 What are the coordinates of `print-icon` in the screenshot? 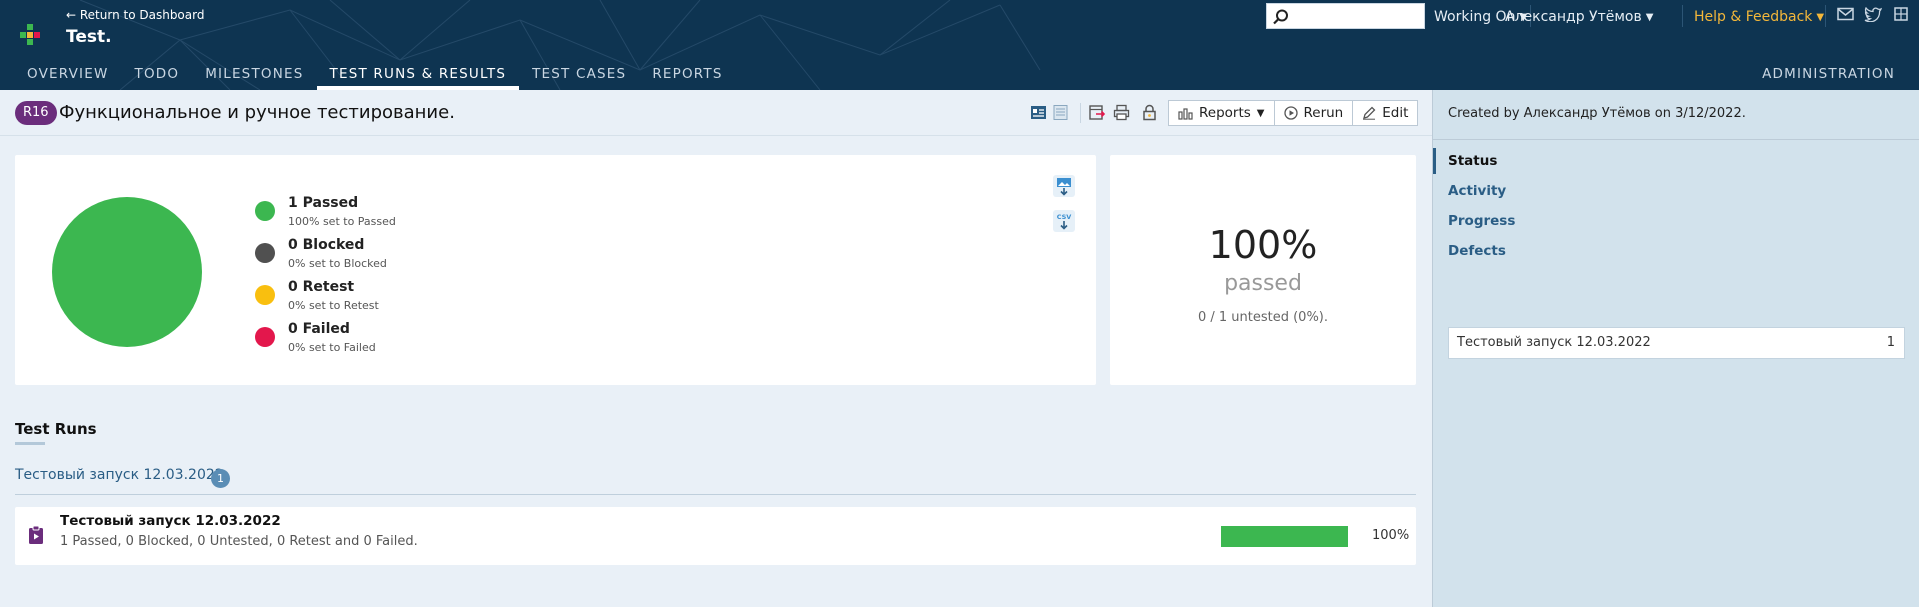 It's located at (1121, 112).